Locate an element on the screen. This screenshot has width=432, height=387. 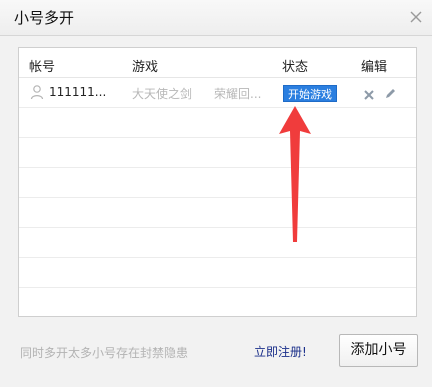
dialog-title: 小号多开 is located at coordinates (44, 18).